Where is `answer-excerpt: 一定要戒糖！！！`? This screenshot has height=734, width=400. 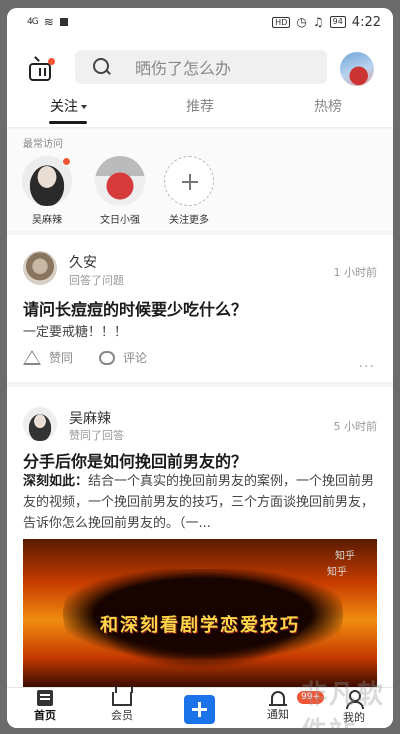
answer-excerpt: 一定要戒糖！！！ is located at coordinates (75, 330).